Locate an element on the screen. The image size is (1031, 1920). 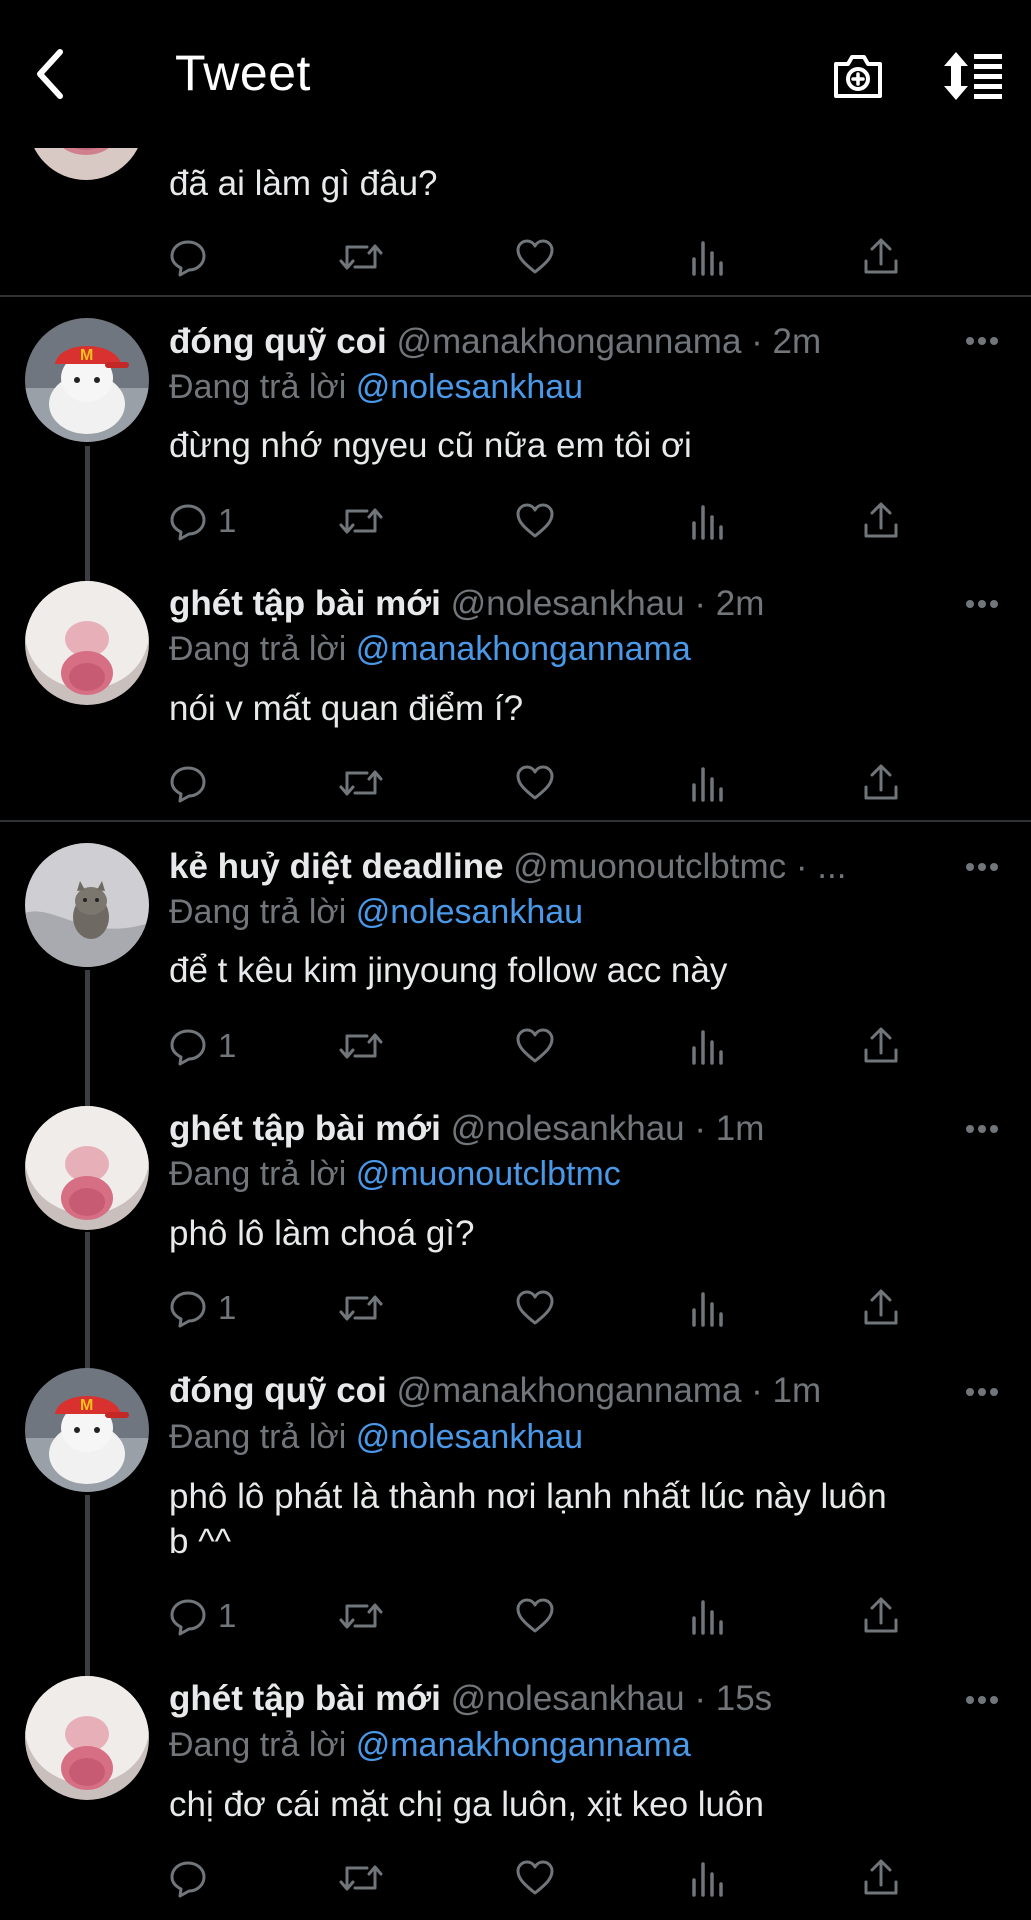
tweet-text: để t kêu kim jinyoung follow acc này is located at coordinates (448, 970).